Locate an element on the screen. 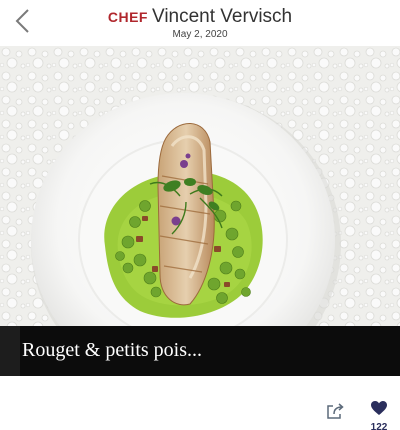  heart-icon is located at coordinates (379, 408).